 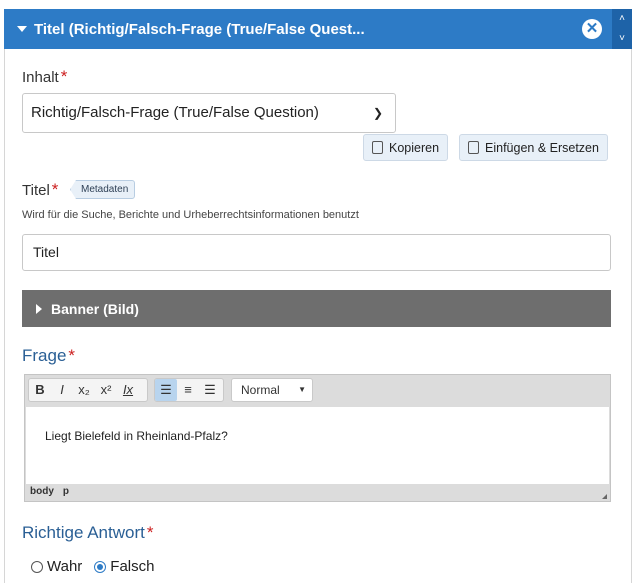 I want to click on path-p: p, so click(x=66, y=491).